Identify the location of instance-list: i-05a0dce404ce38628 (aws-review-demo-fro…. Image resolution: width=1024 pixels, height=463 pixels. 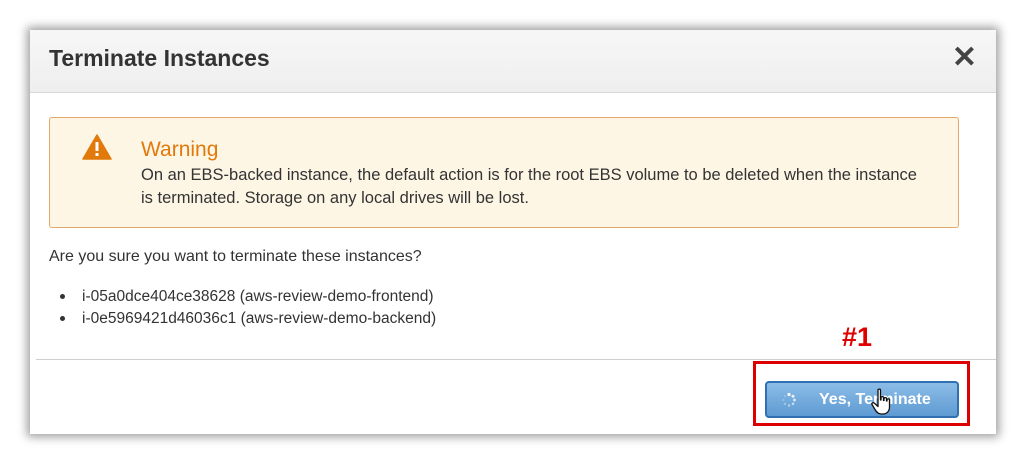
(248, 308).